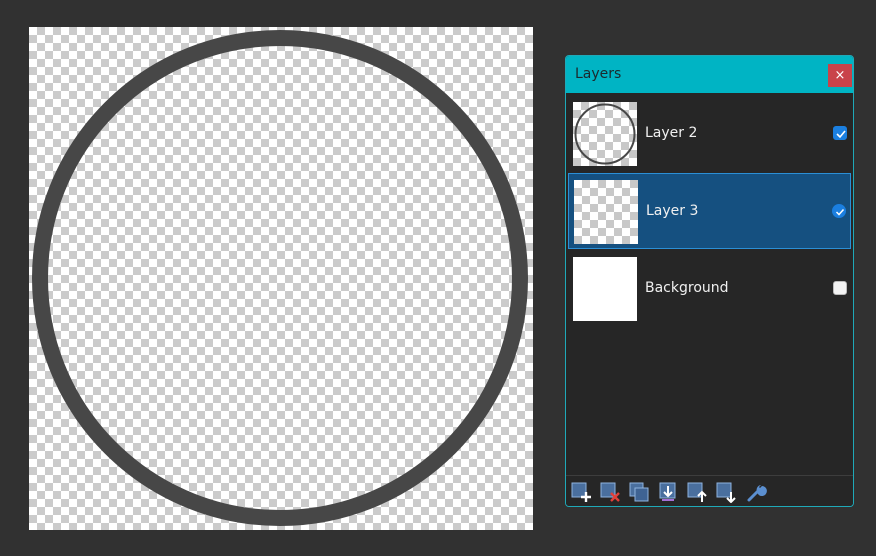 Image resolution: width=876 pixels, height=556 pixels. Describe the element at coordinates (687, 288) in the screenshot. I see `layer-name: Background` at that location.